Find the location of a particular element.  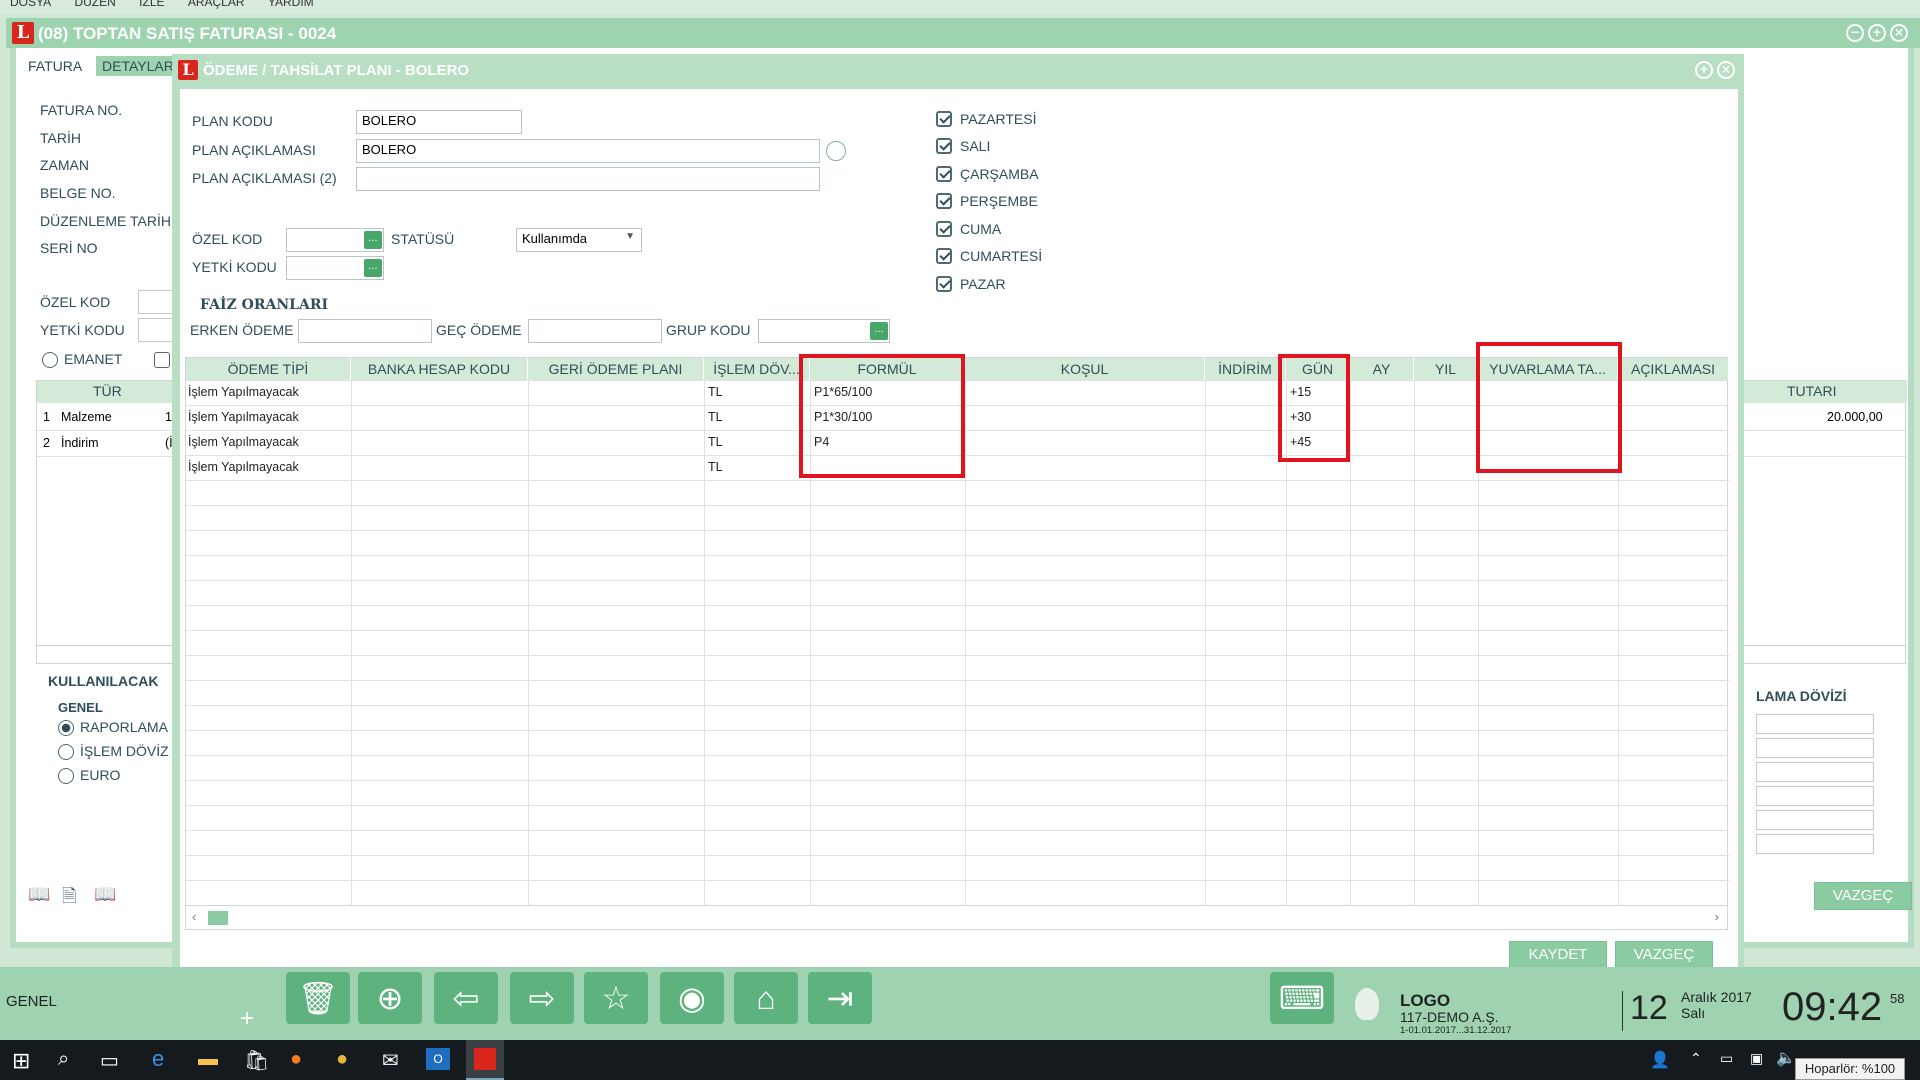

col-indirim: İNDİRİM is located at coordinates (1245, 369).